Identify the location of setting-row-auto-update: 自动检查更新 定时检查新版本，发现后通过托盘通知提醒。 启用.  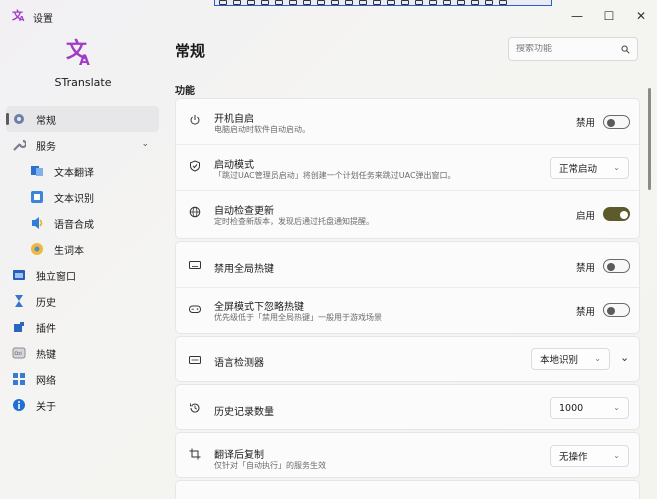
(407, 214).